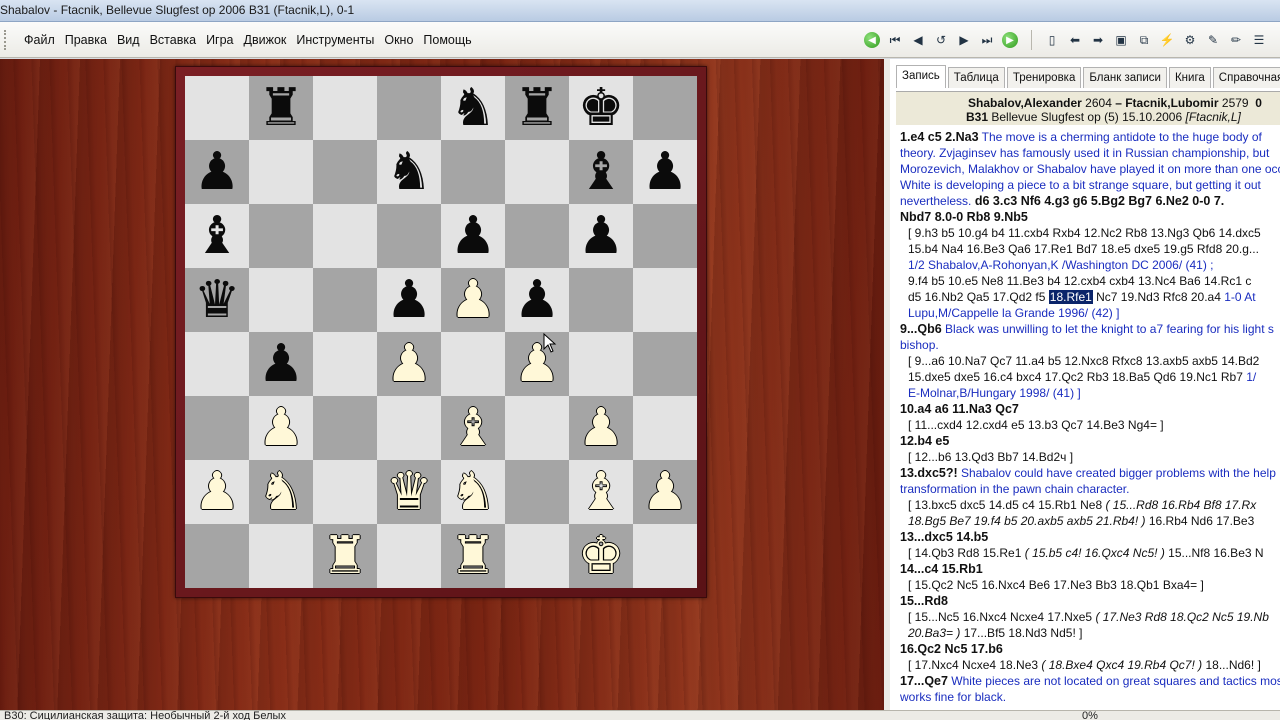 The height and width of the screenshot is (720, 1280). I want to click on square-c1: ♜, so click(345, 556).